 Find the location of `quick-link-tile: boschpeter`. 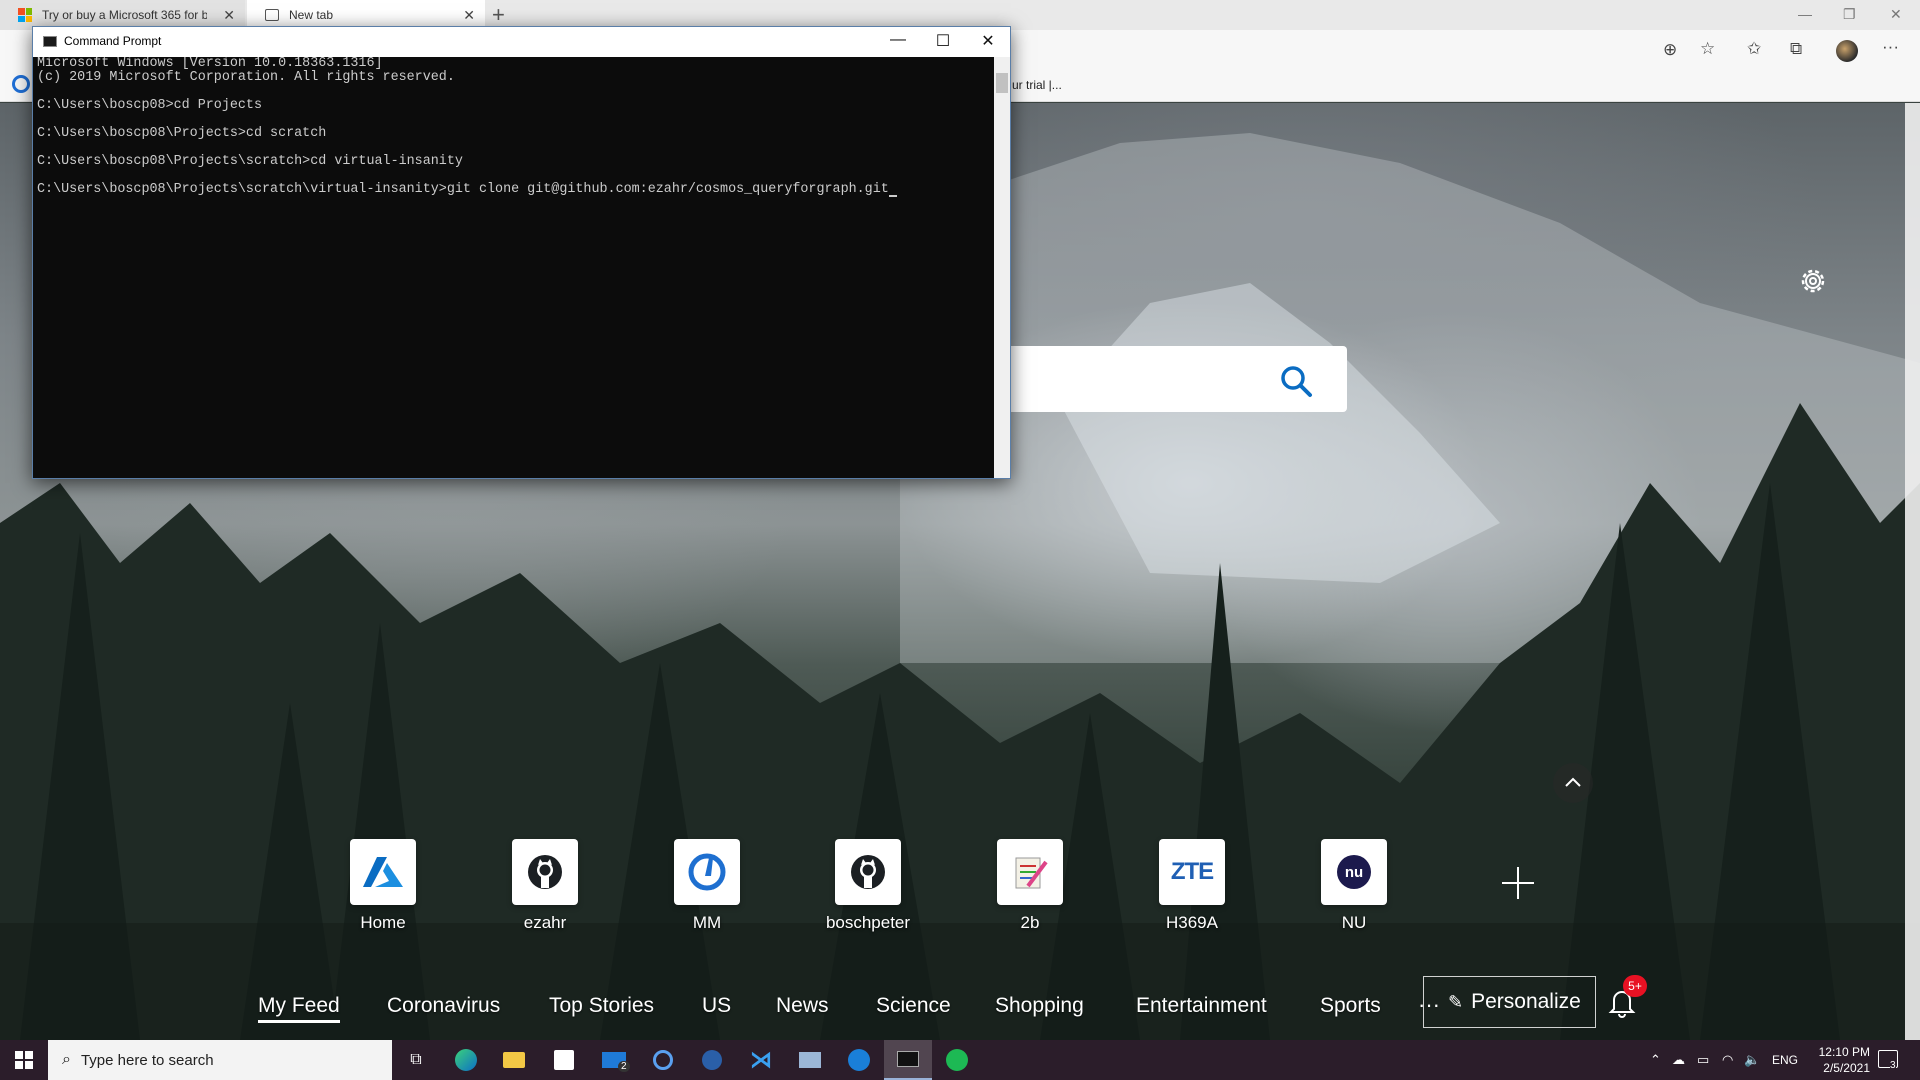

quick-link-tile: boschpeter is located at coordinates (868, 886).